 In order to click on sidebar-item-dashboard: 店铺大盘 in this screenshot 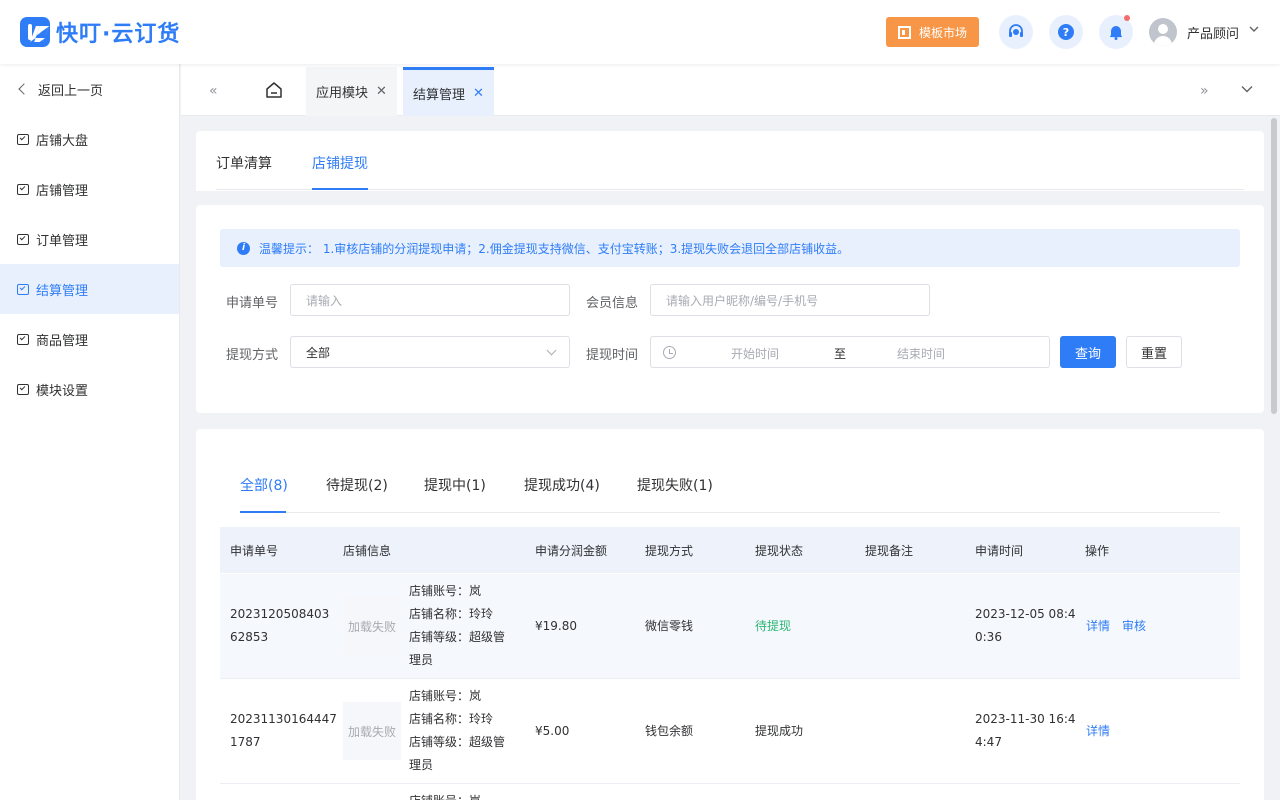, I will do `click(89, 139)`.